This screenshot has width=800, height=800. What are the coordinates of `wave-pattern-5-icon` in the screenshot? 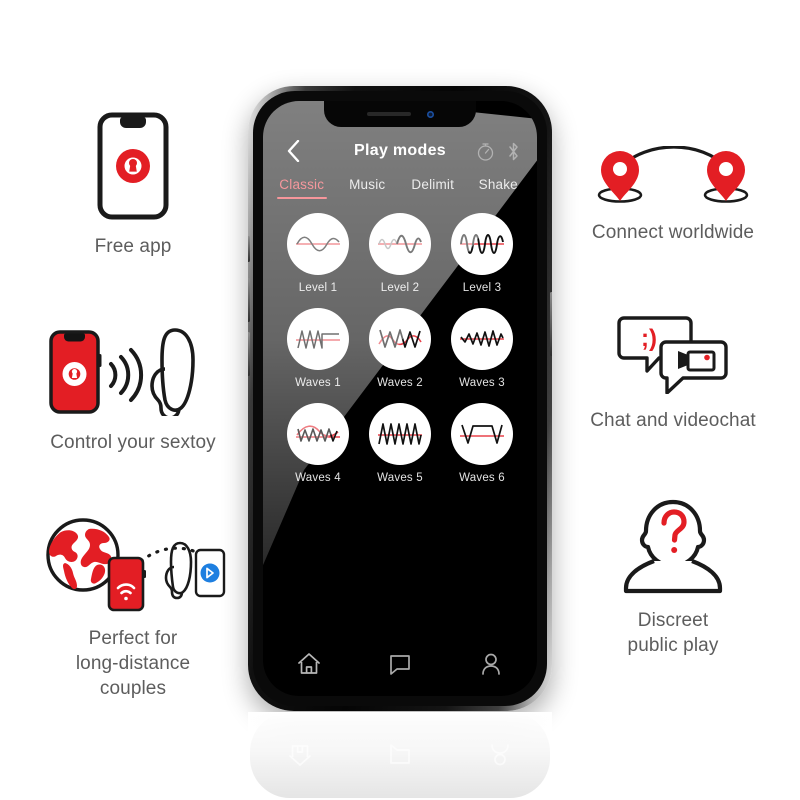 It's located at (400, 434).